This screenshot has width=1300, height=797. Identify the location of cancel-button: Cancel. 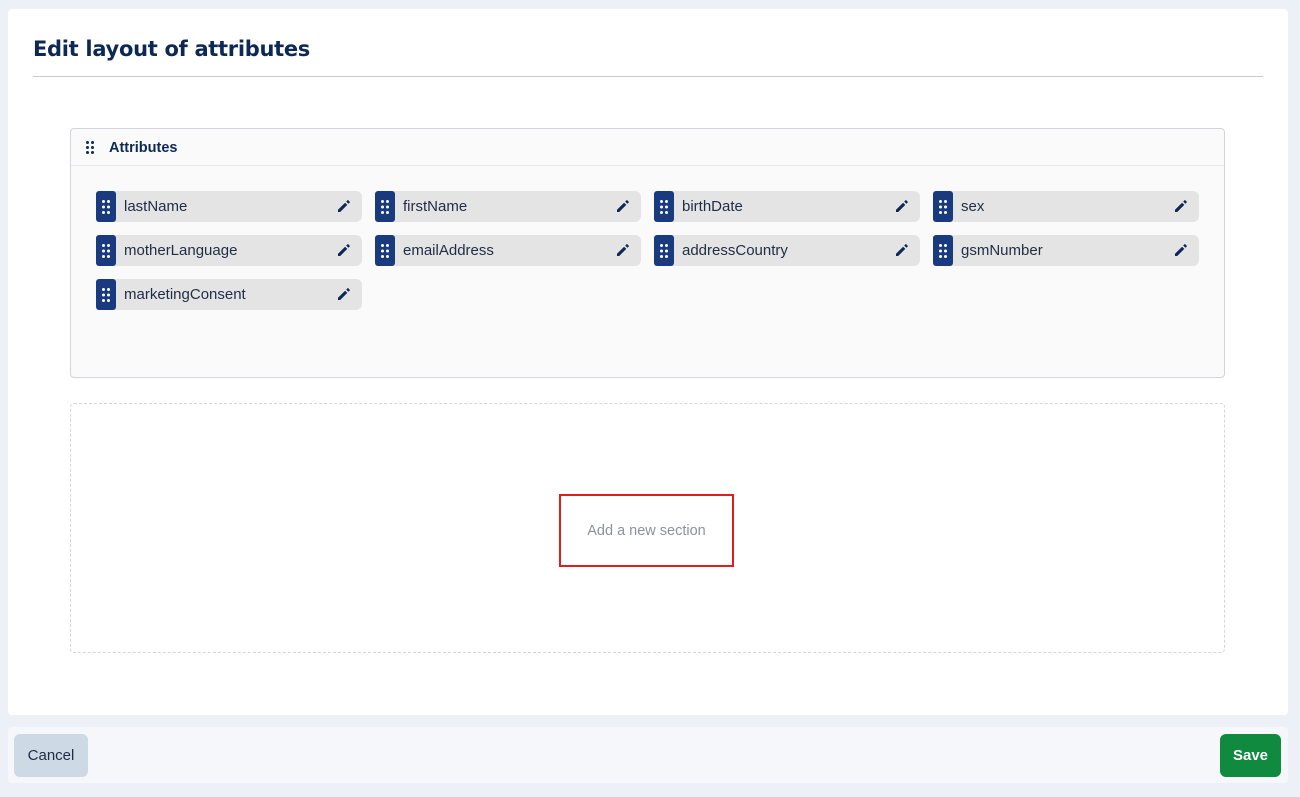
(51, 755).